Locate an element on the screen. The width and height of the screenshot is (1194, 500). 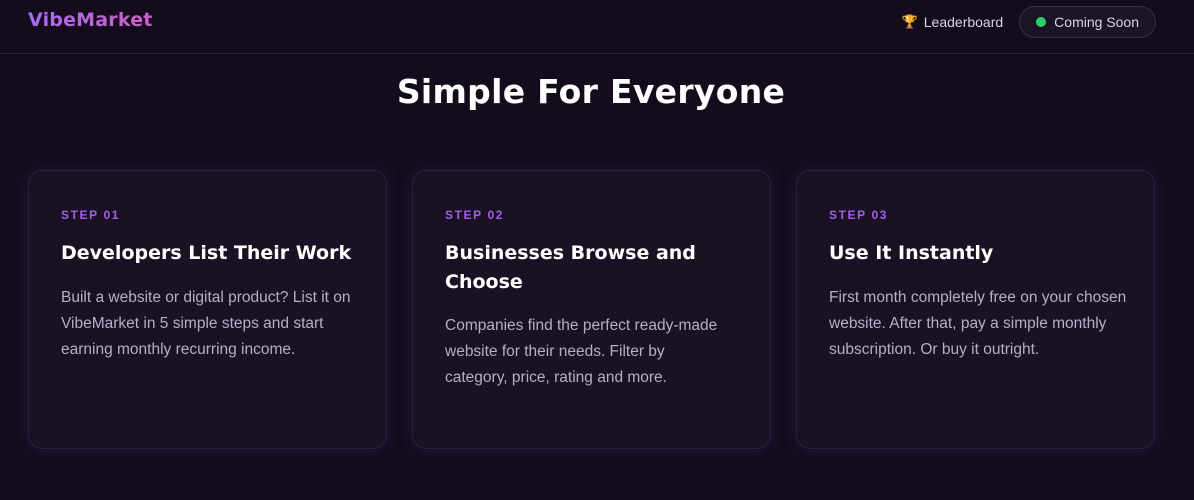
step-heading: Use It Instantly is located at coordinates (911, 253).